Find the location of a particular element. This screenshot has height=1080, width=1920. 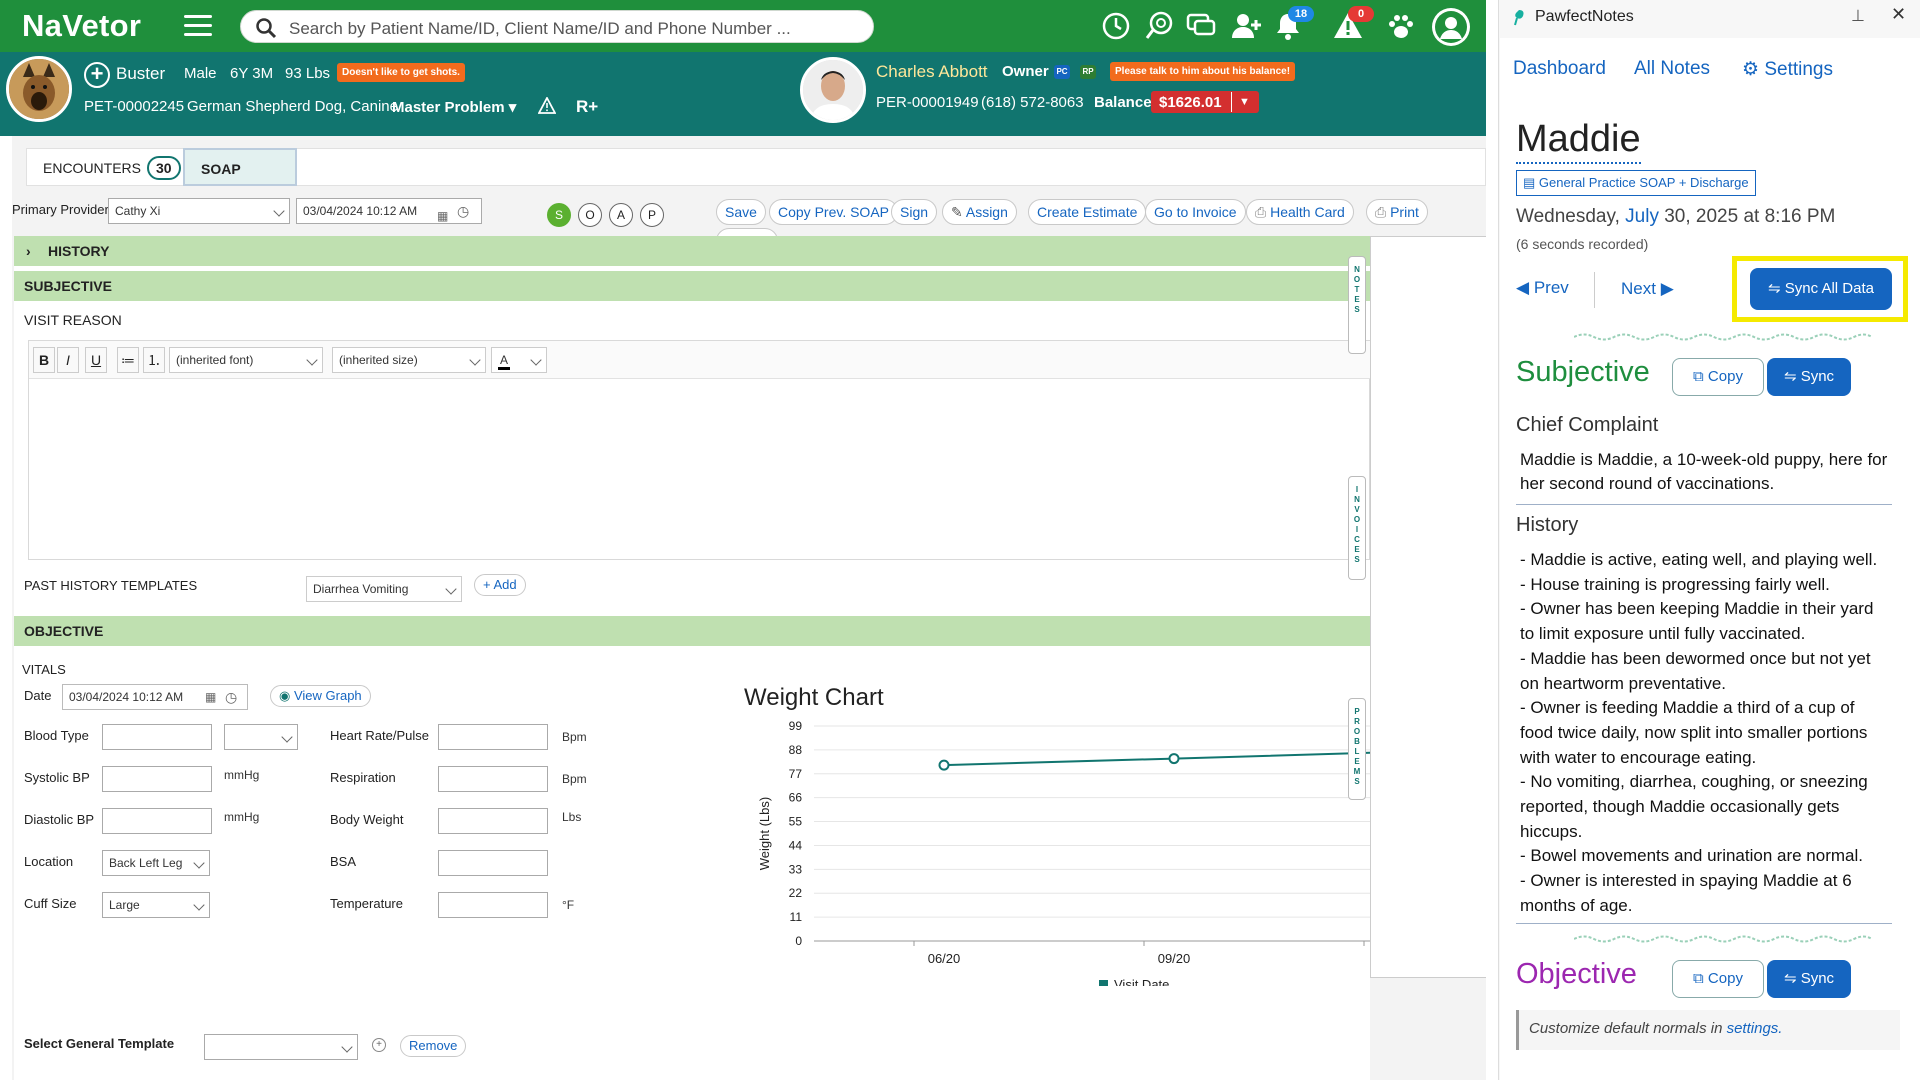

balance-dropdown-icon: ▼ is located at coordinates (1244, 102).